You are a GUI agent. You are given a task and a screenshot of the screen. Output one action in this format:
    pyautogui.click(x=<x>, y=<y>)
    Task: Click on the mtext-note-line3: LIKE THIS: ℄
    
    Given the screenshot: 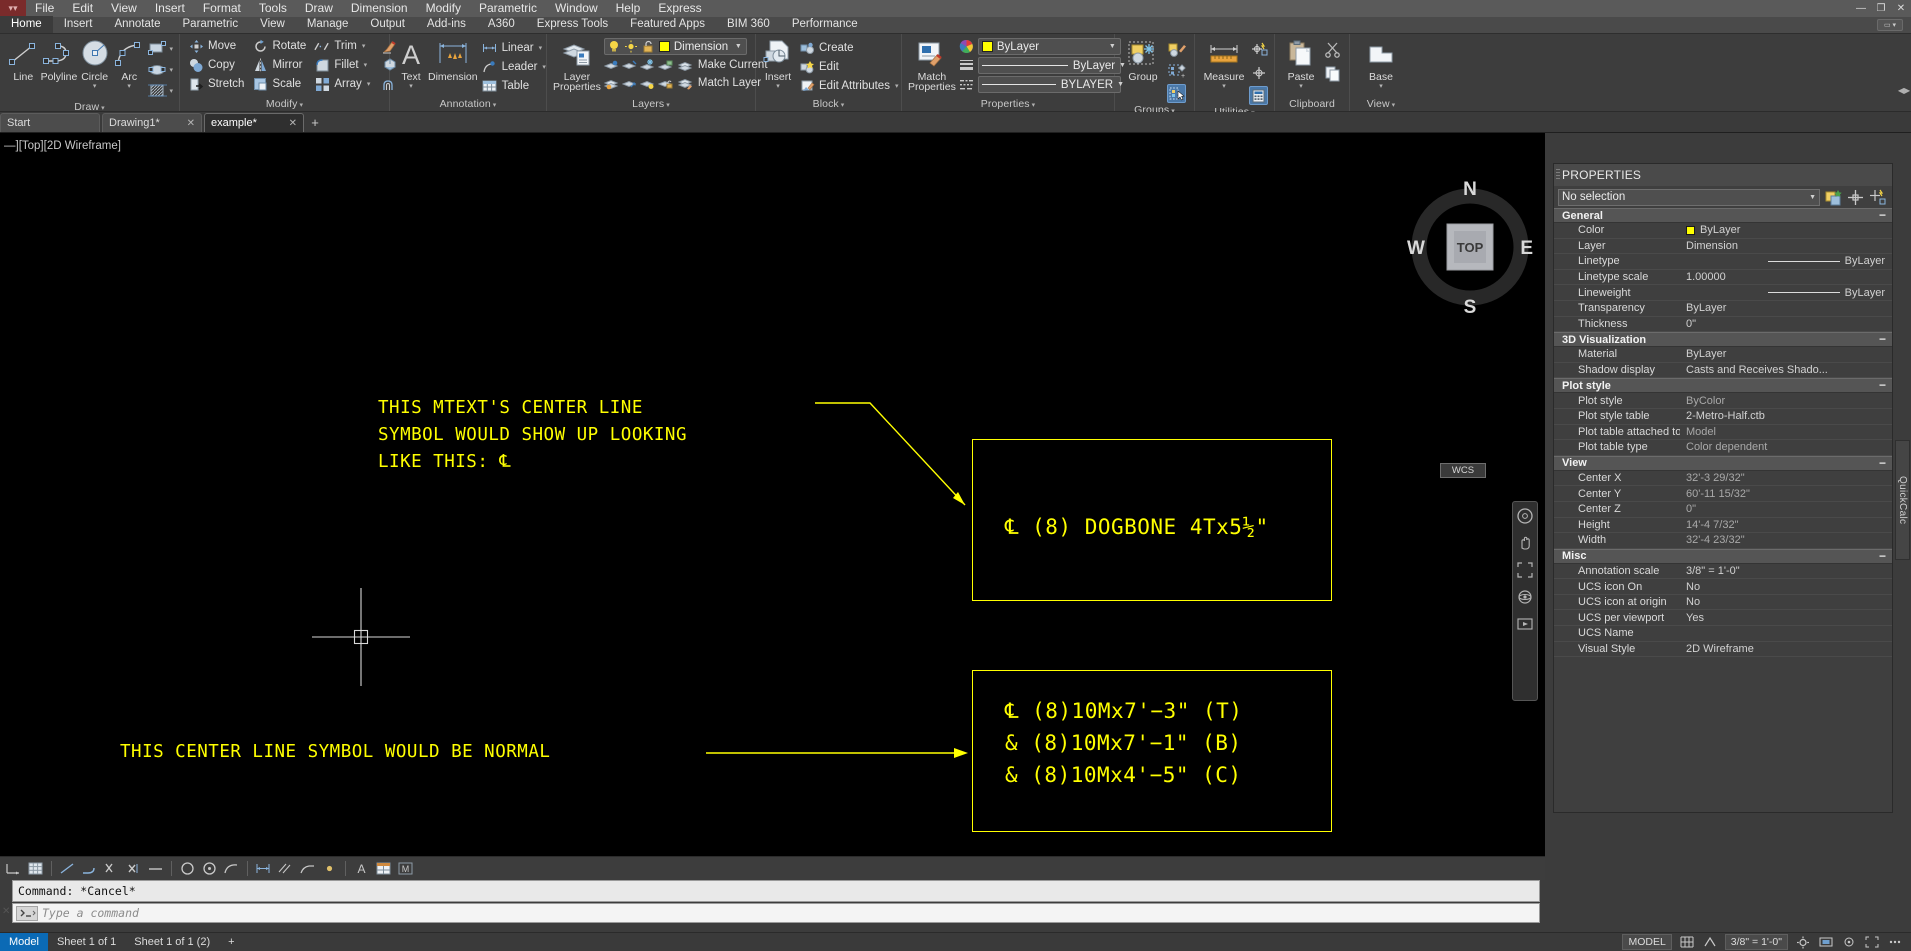 What is the action you would take?
    pyautogui.click(x=444, y=462)
    